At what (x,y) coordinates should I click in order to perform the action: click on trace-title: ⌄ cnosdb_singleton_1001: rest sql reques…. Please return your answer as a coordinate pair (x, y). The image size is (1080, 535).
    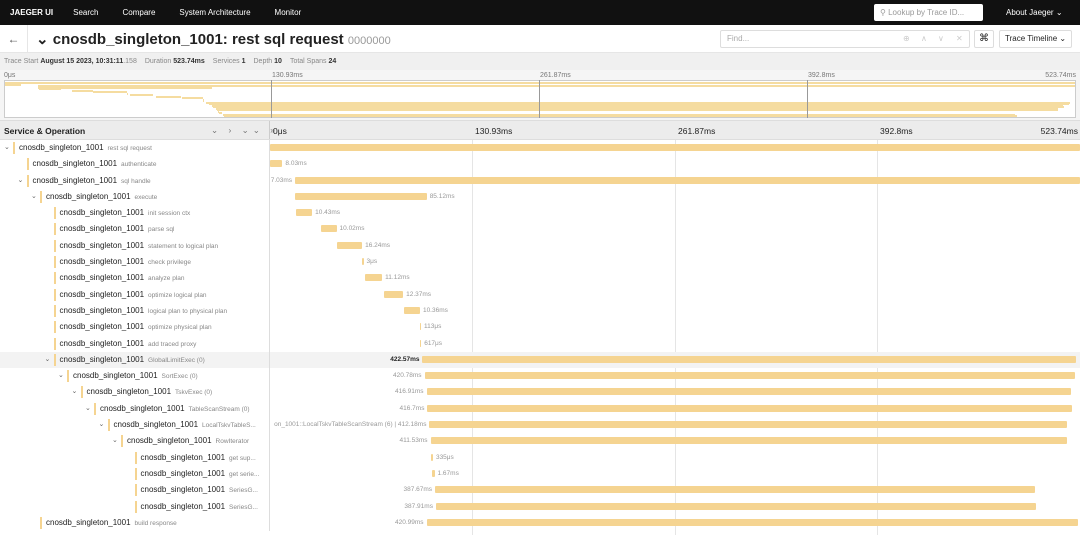
    Looking at the image, I should click on (213, 39).